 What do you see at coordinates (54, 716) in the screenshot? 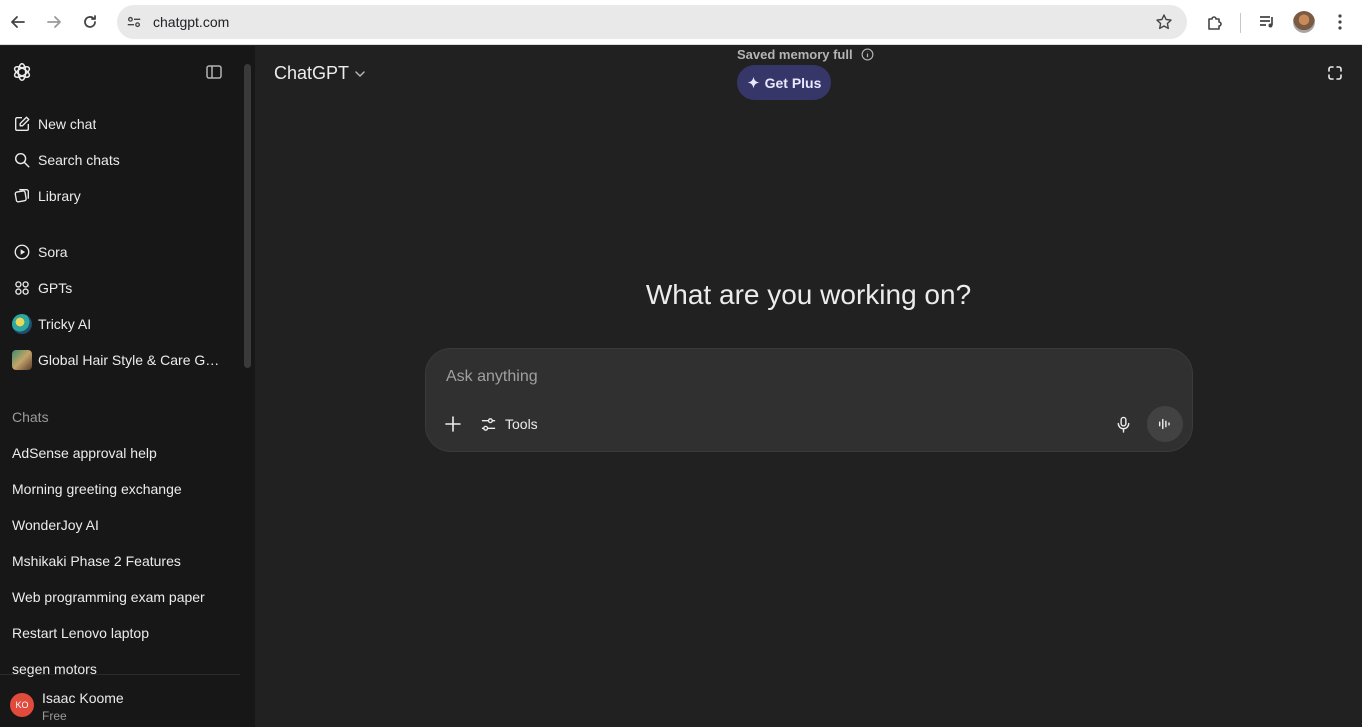
I see `user-plan: Free` at bounding box center [54, 716].